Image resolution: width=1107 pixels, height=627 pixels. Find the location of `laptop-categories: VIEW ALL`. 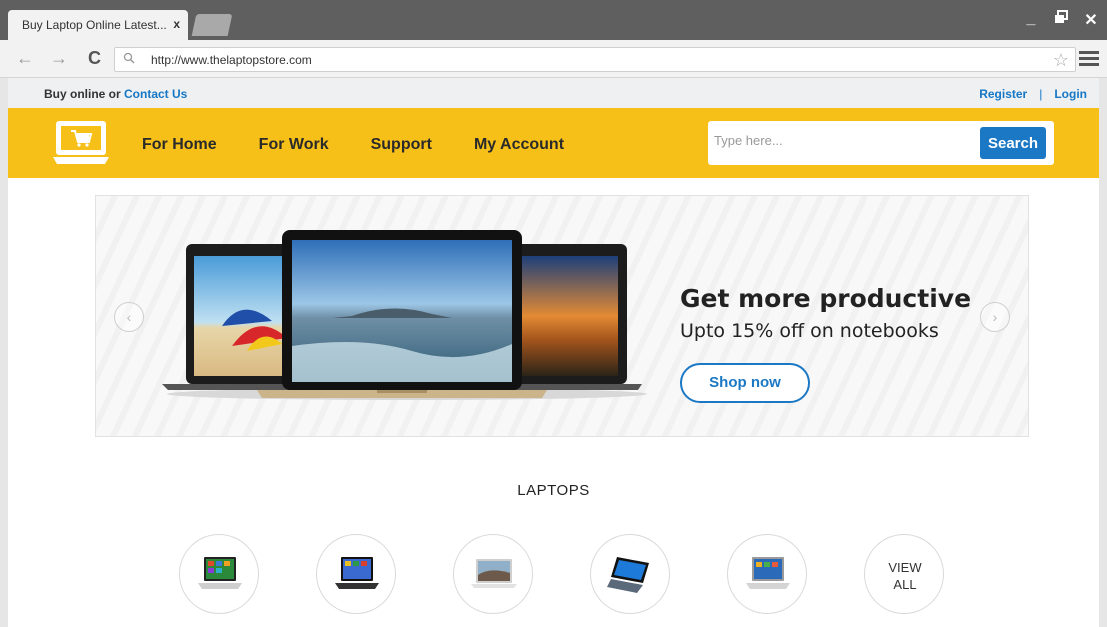

laptop-categories: VIEW ALL is located at coordinates (561, 575).